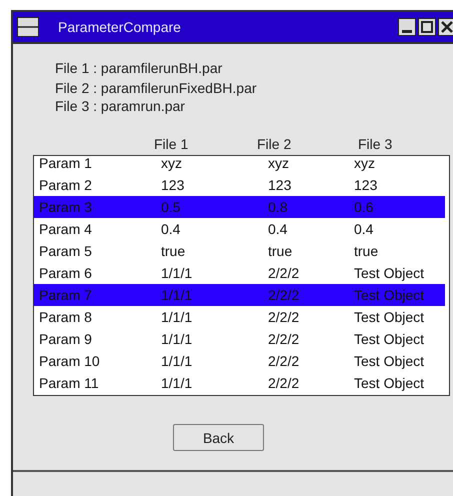 This screenshot has width=453, height=496. Describe the element at coordinates (65, 295) in the screenshot. I see `param-name: Param 7` at that location.